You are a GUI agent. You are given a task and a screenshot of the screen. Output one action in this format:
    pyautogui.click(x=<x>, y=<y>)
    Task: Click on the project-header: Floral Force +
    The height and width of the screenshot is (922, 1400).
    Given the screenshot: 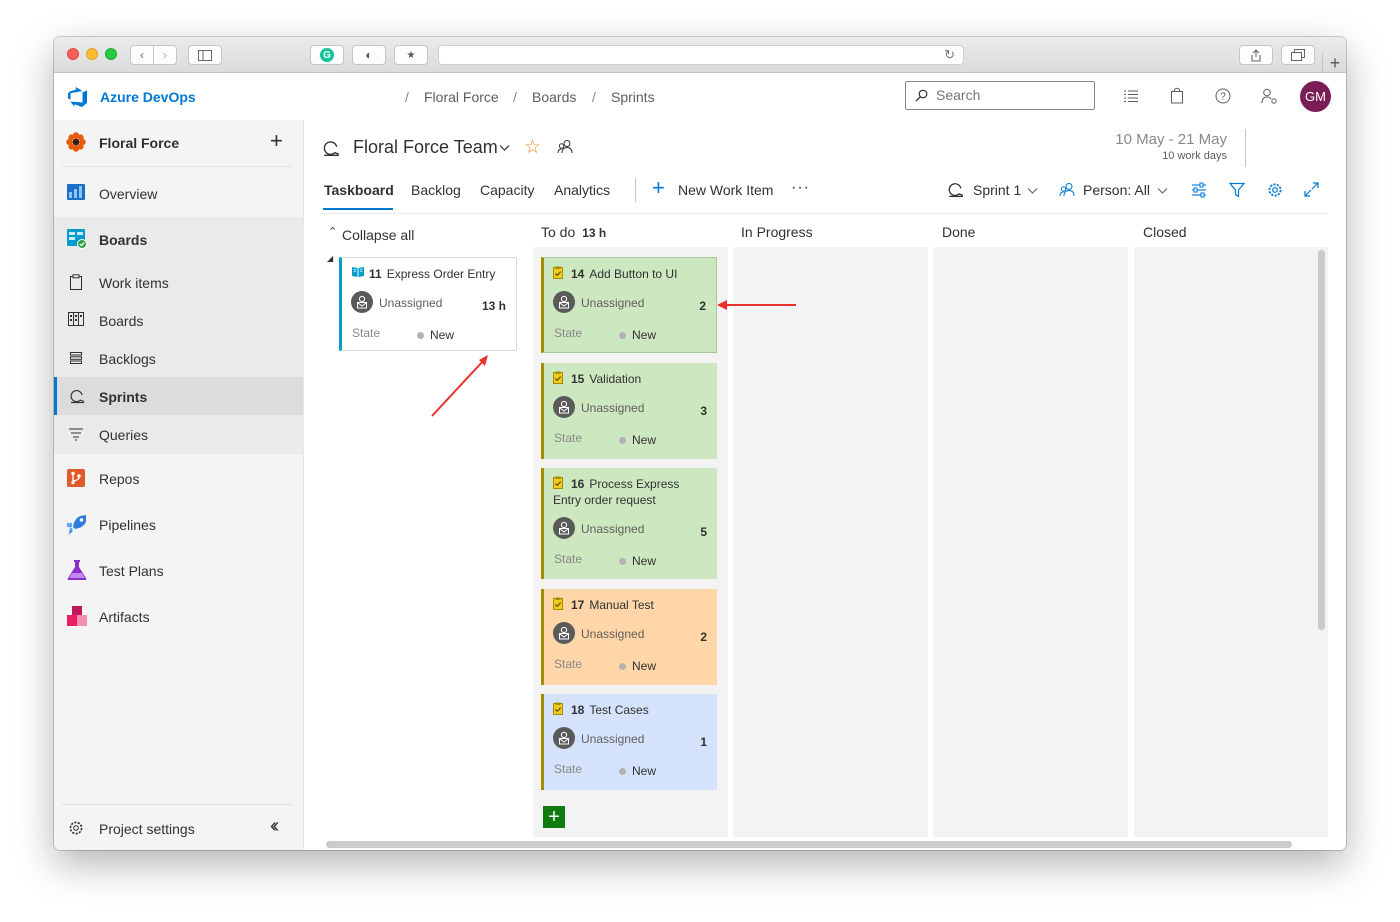 What is the action you would take?
    pyautogui.click(x=178, y=143)
    